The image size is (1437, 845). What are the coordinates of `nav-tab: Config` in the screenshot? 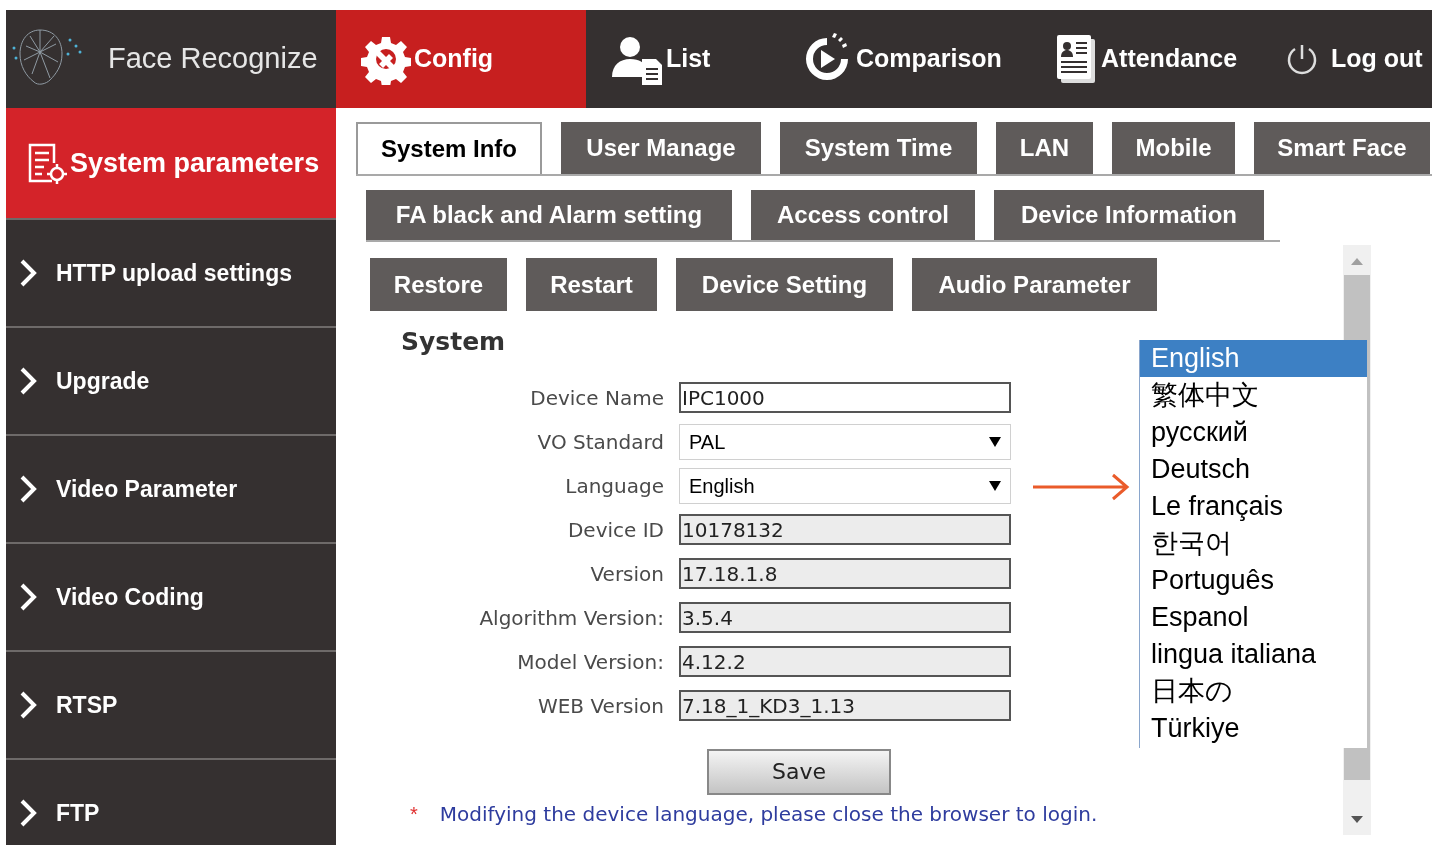 It's located at (461, 59).